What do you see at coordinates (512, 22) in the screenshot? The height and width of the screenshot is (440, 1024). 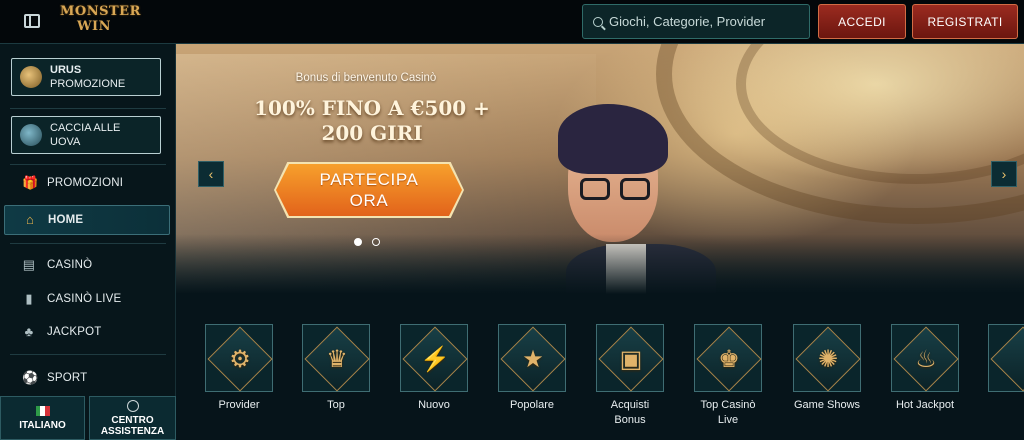 I see `top-bar: MONSTER WIN ACCEDI REGISTRATI` at bounding box center [512, 22].